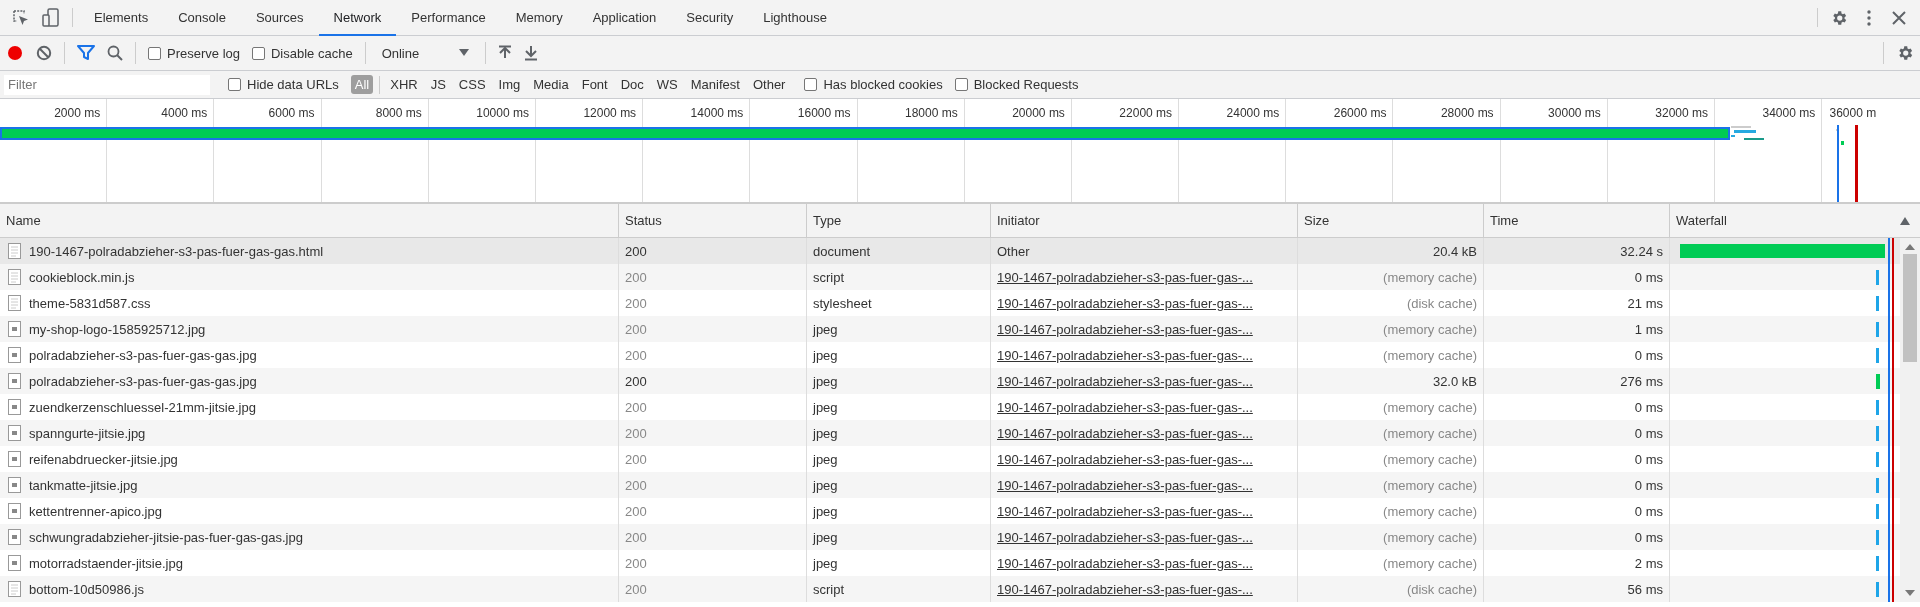 The height and width of the screenshot is (607, 1920). I want to click on sort-icon, so click(1905, 220).